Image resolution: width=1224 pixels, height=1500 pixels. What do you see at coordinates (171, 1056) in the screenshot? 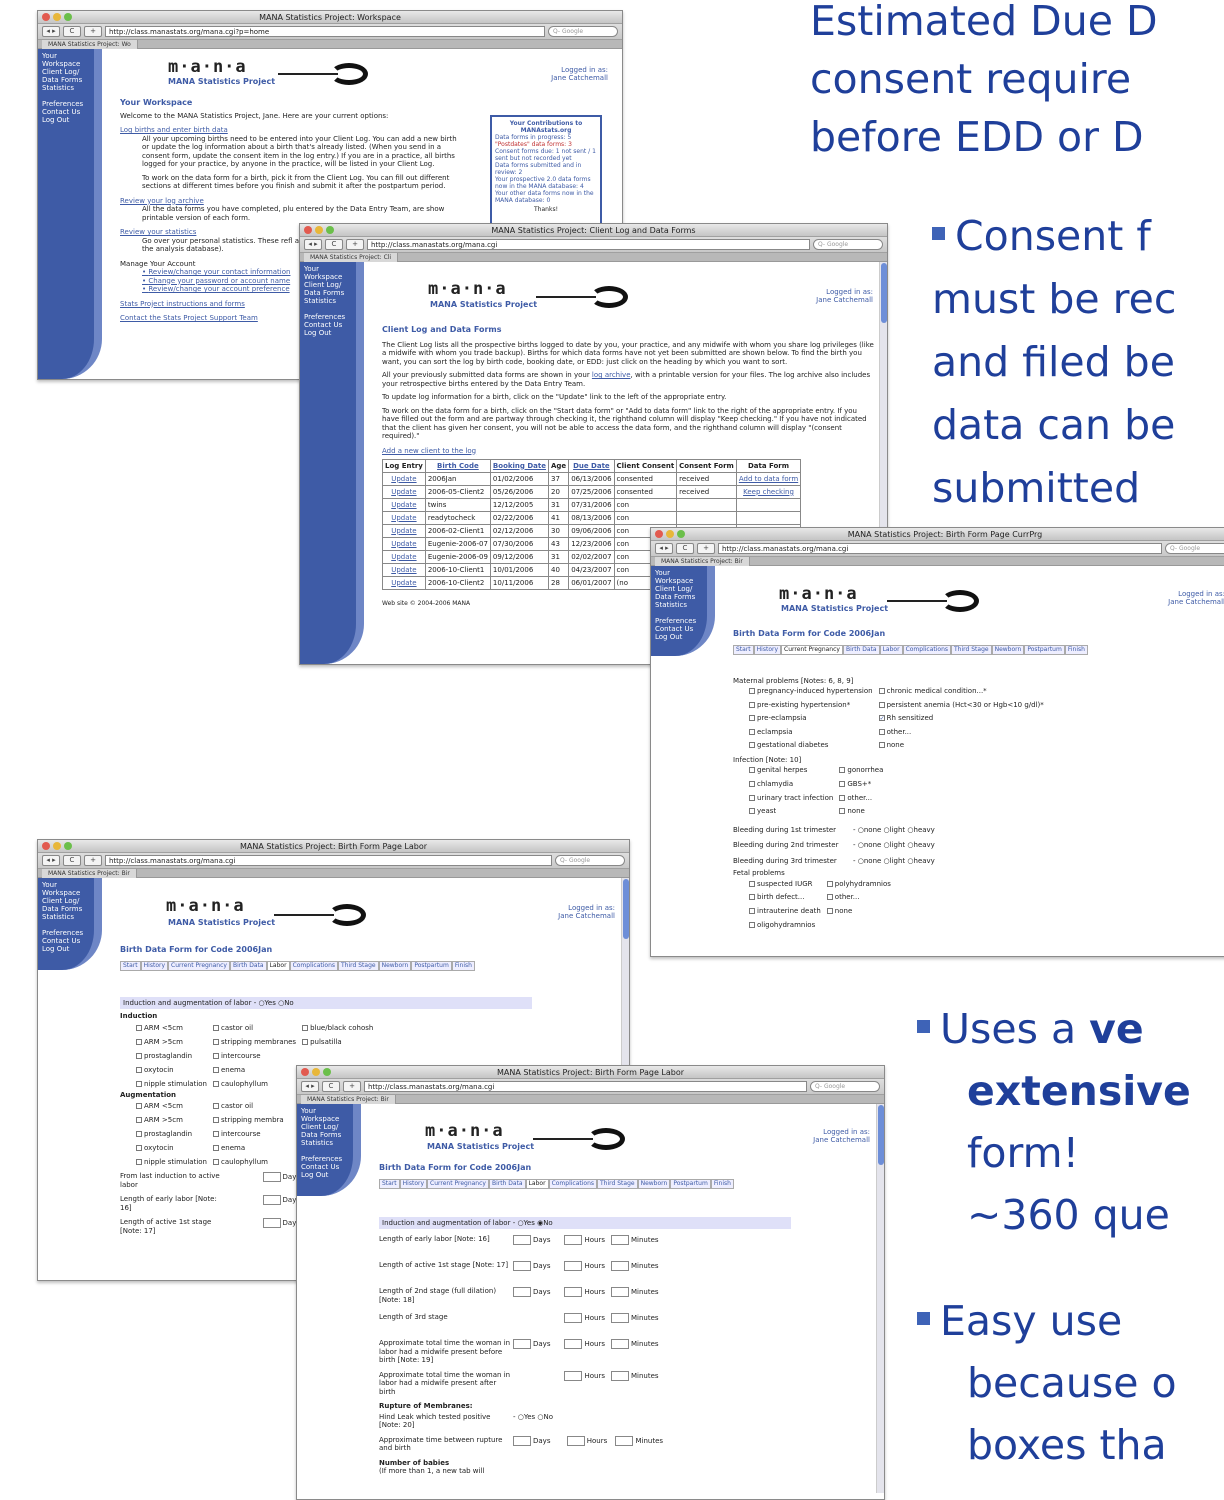
I see `checkbox-option: prostaglandin` at bounding box center [171, 1056].